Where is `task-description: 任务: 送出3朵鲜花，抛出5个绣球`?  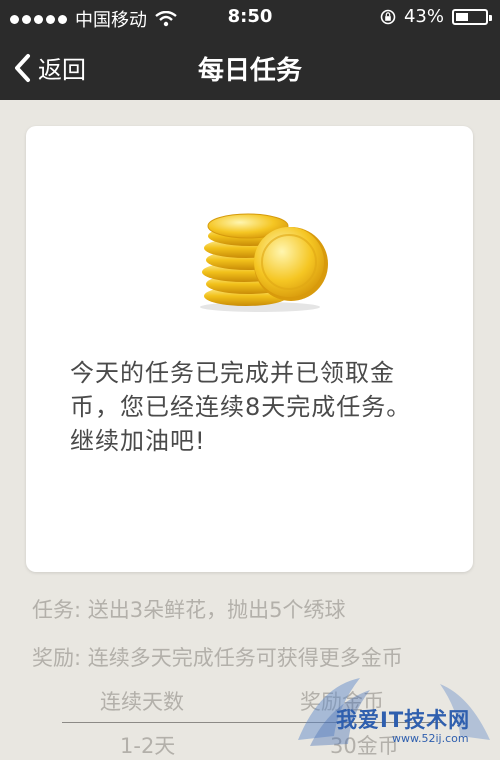
task-description: 任务: 送出3朵鲜花，抛出5个绣球 is located at coordinates (189, 610).